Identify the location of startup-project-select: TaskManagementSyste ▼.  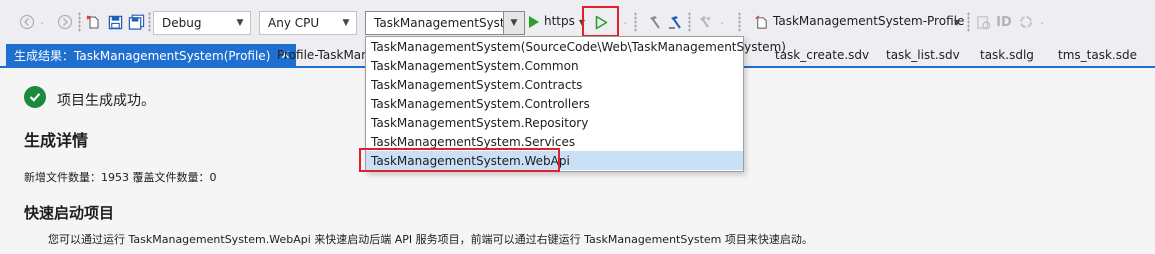
(445, 23).